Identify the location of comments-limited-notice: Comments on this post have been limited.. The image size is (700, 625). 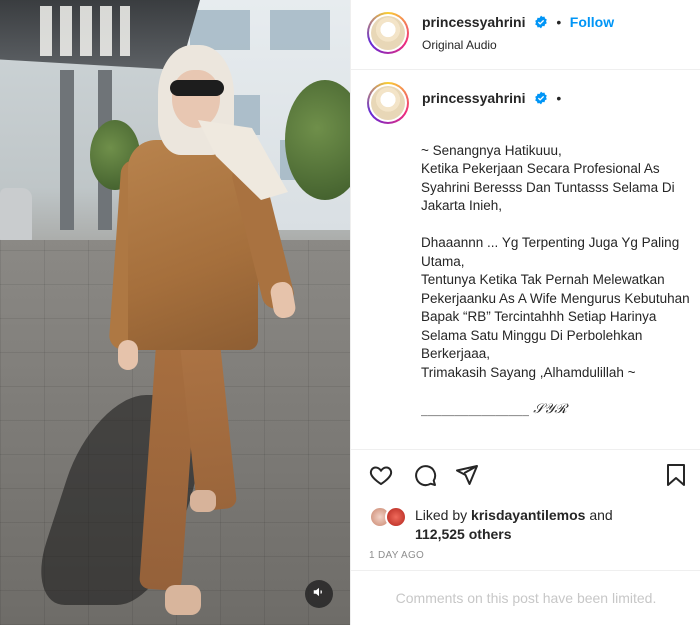
(525, 597).